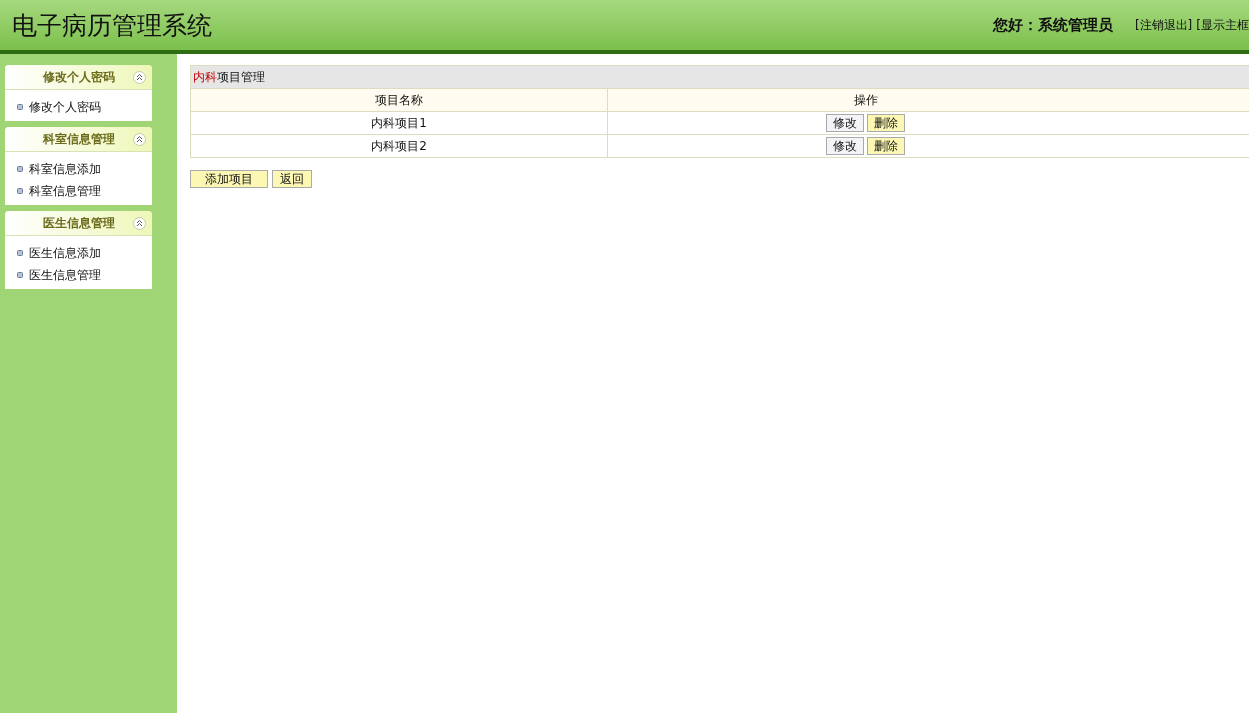 The image size is (1249, 713). I want to click on sidebar-link: 科室信息管理, so click(84, 191).